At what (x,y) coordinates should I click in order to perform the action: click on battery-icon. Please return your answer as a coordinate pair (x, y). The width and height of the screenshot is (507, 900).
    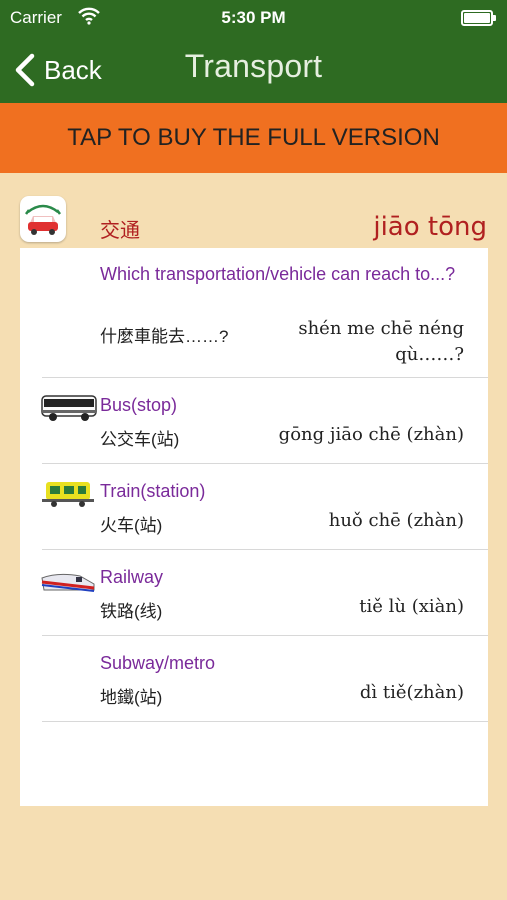
    Looking at the image, I should click on (478, 18).